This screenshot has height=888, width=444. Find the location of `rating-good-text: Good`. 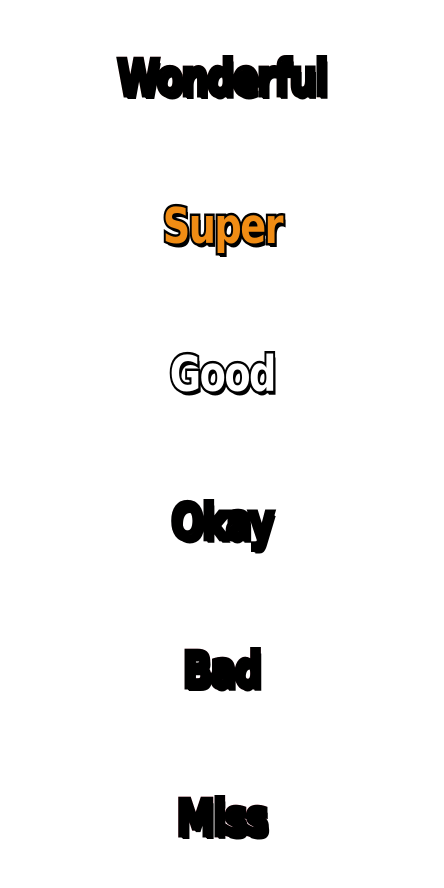

rating-good-text: Good is located at coordinates (223, 374).